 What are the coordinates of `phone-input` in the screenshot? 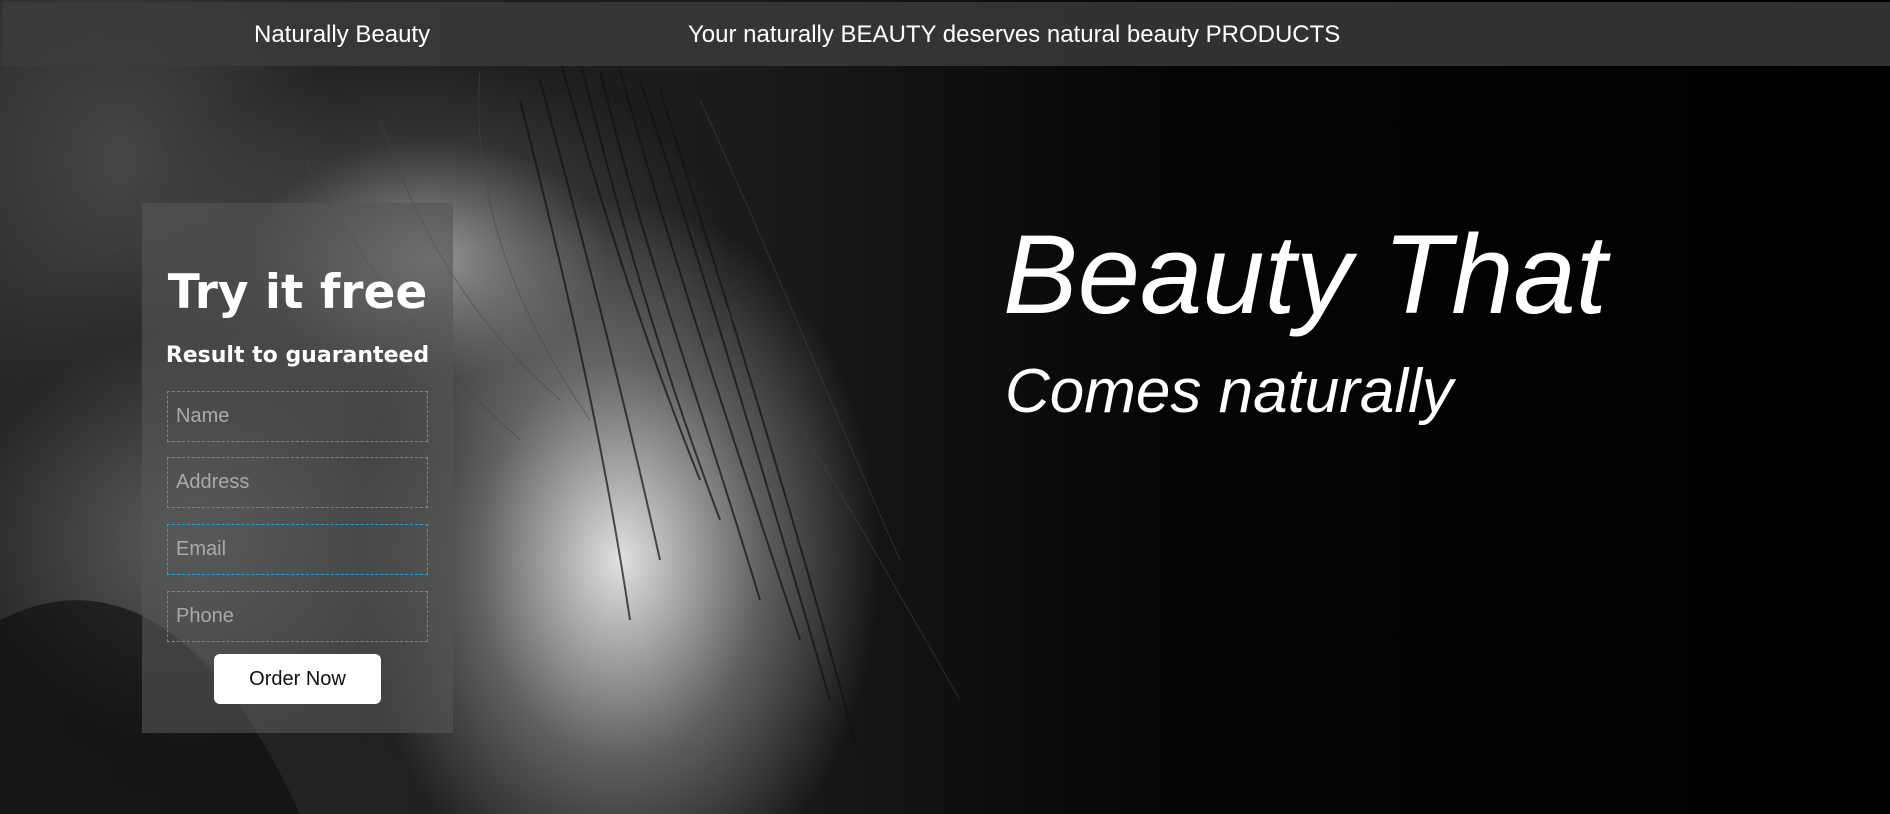 It's located at (297, 616).